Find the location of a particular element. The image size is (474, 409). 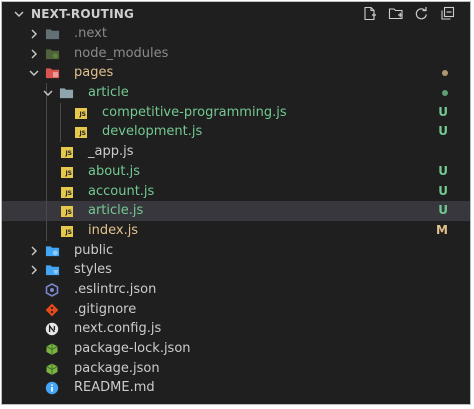

file-label: account.js is located at coordinates (121, 191).